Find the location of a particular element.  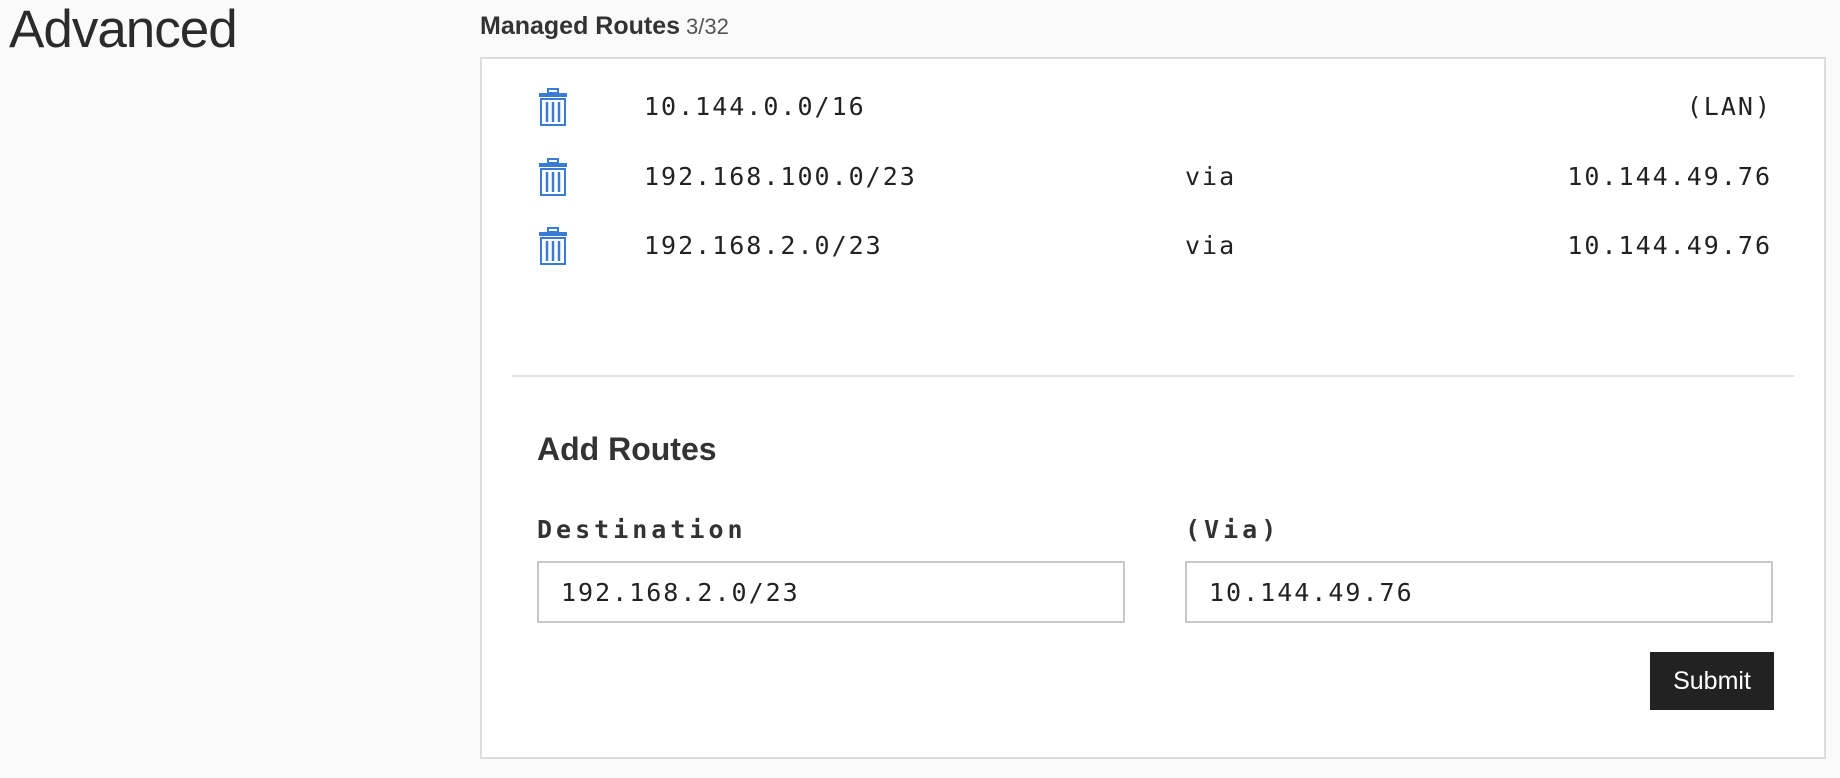

route-row: 10.144.0.0/16 (LAN) is located at coordinates (1153, 108).